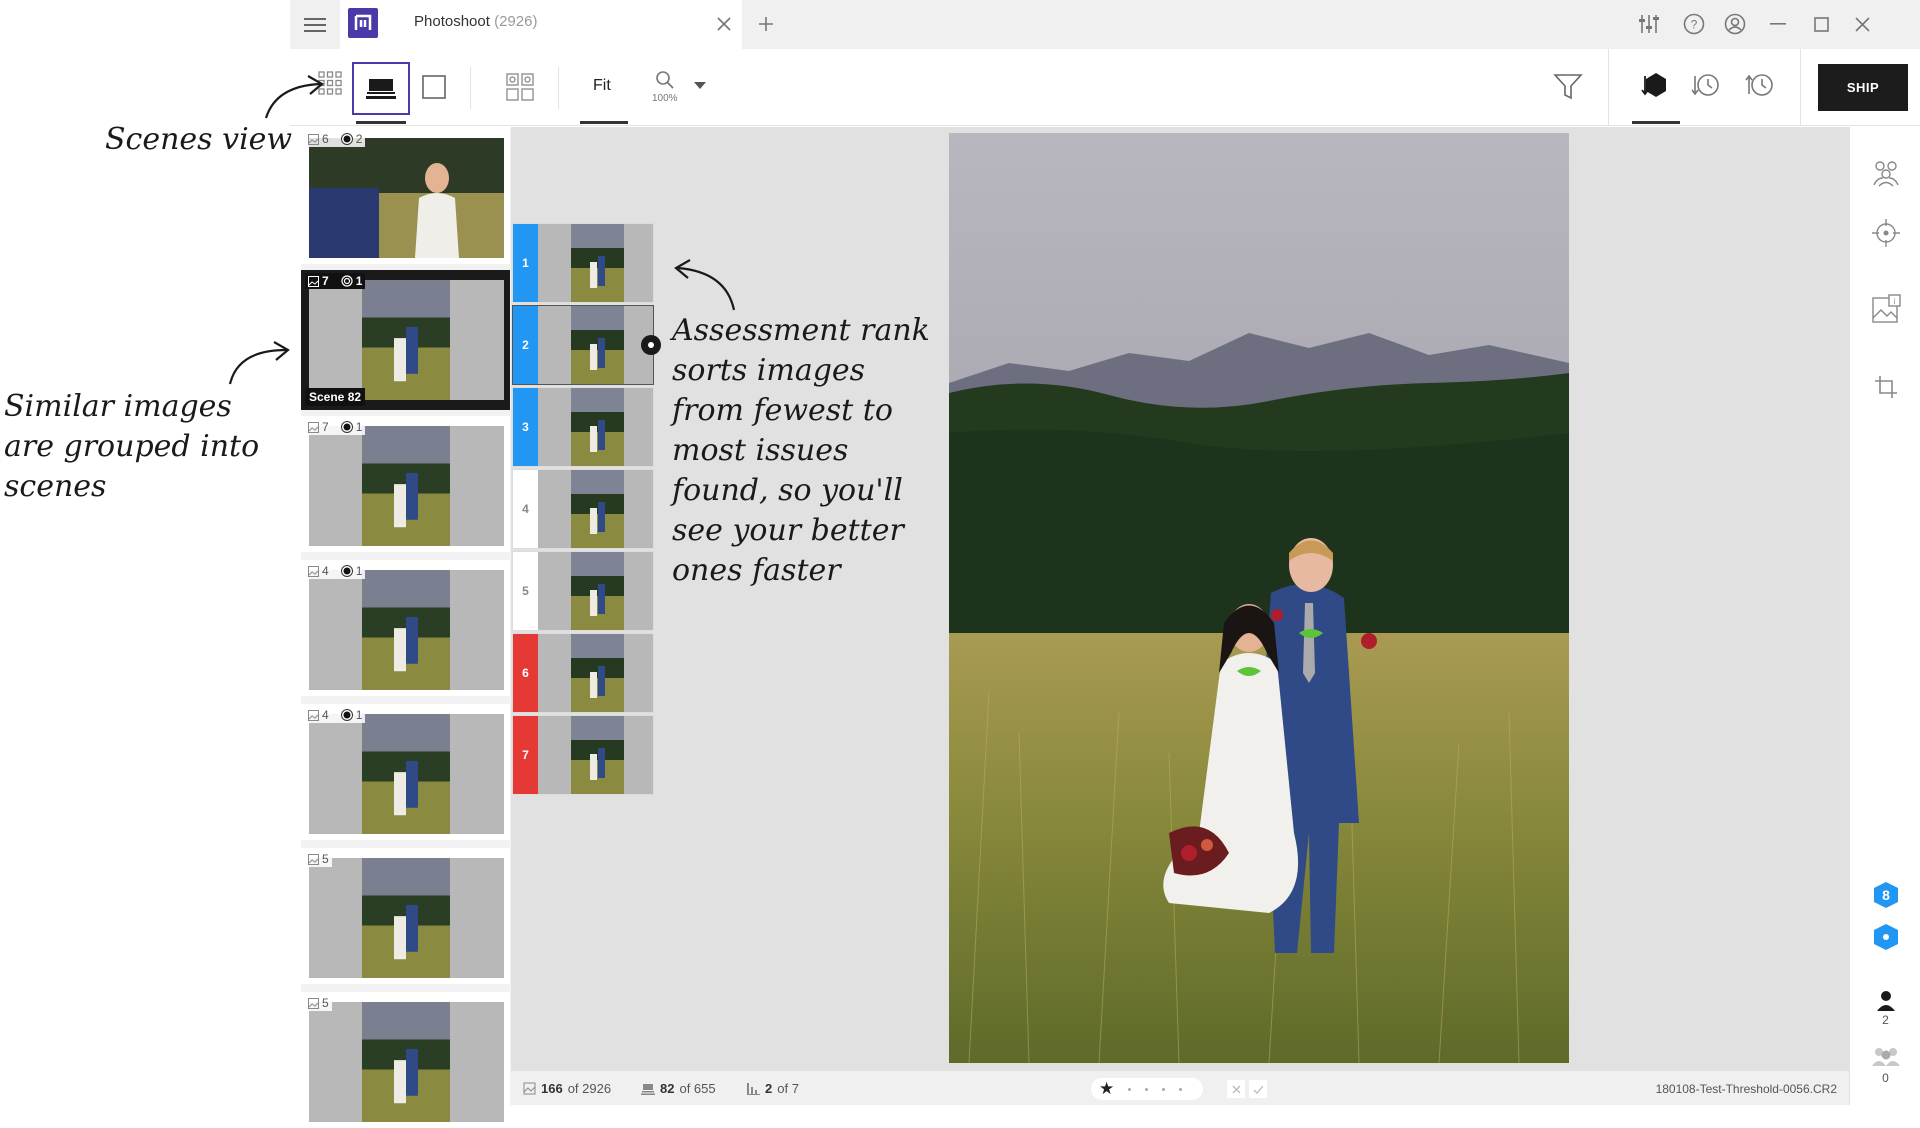 This screenshot has height=1128, width=1920. Describe the element at coordinates (788, 1088) in the screenshot. I see `rank-total: of 7` at that location.